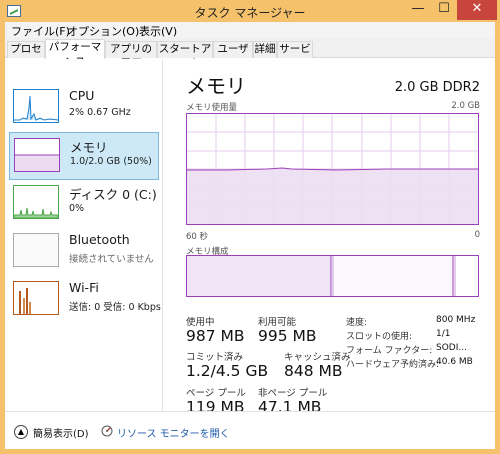 The image size is (500, 454). I want to click on resource-disk: ディスク 0 (C:) 0%, so click(84, 204).